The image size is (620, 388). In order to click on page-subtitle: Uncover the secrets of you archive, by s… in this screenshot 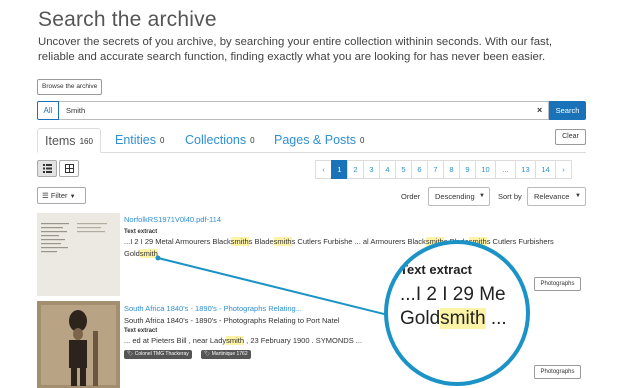, I will do `click(295, 49)`.